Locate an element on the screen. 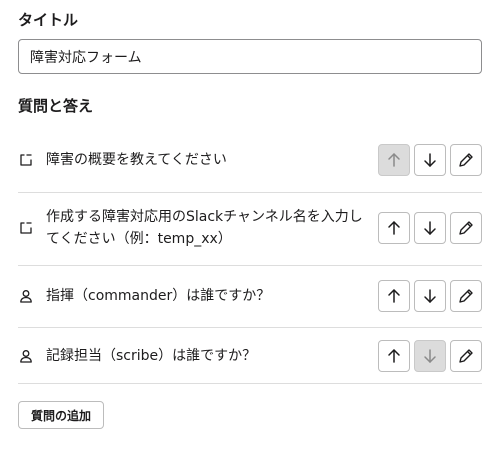 Image resolution: width=501 pixels, height=454 pixels. question-text: 記録担当（scribe）は誰ですか？ is located at coordinates (151, 356).